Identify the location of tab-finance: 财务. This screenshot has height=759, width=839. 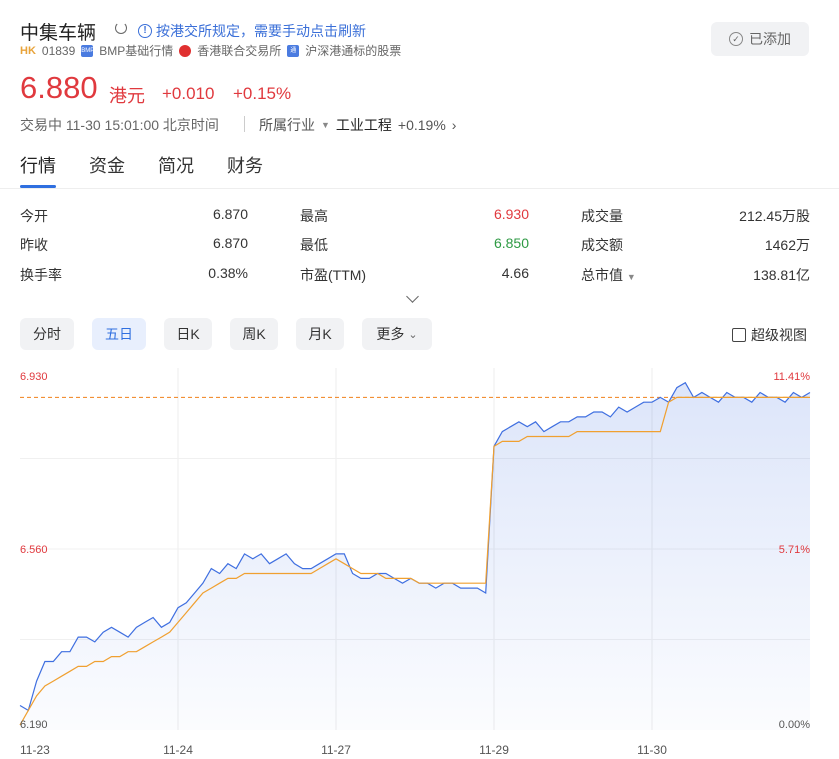
(245, 170).